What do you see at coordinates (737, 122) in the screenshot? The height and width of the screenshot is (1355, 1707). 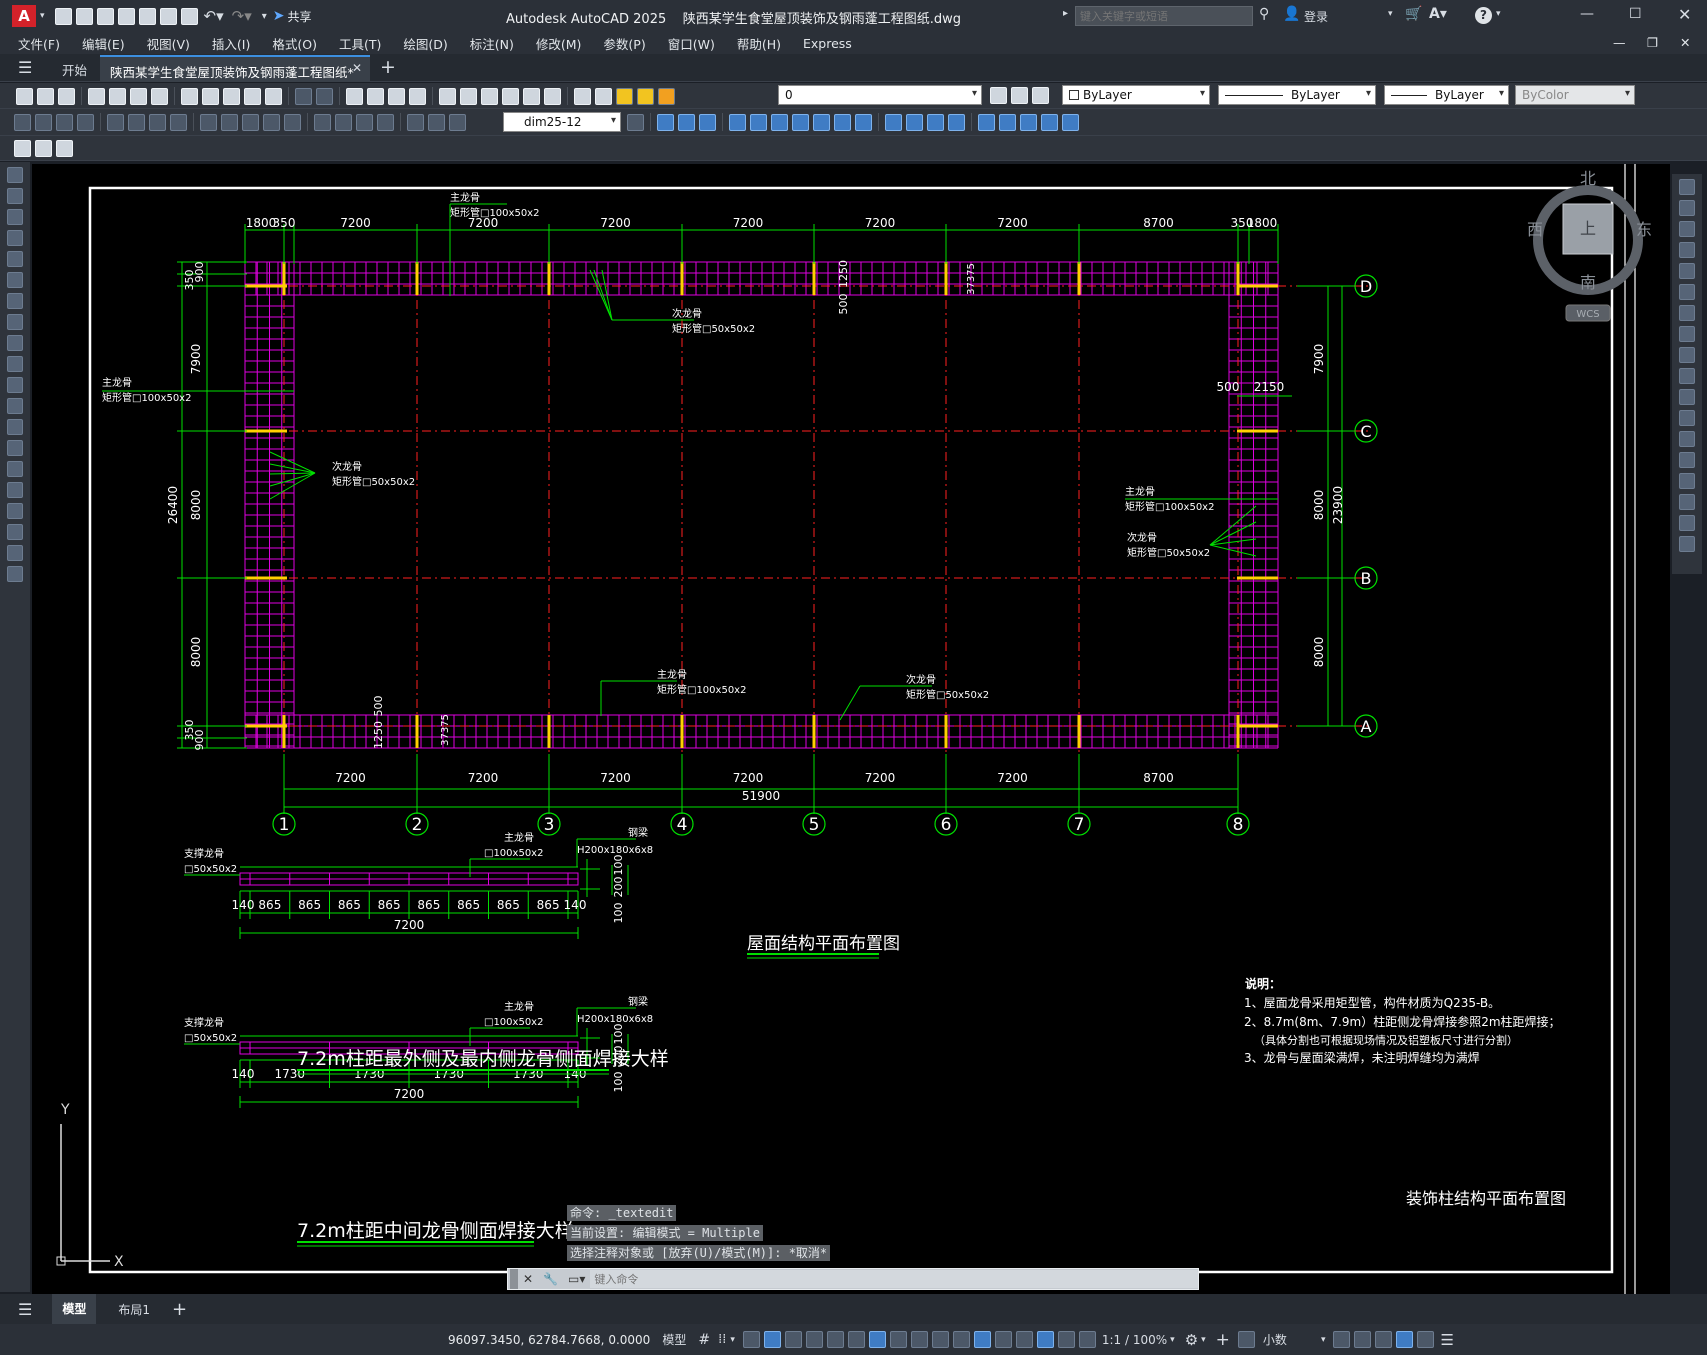 I see `modify-offset-icon` at bounding box center [737, 122].